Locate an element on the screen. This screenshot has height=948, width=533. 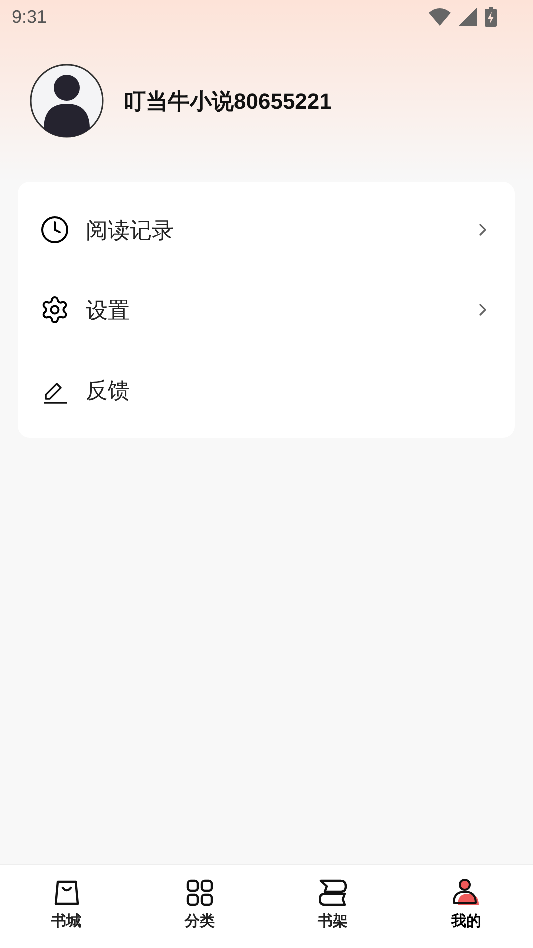
tab: 我的 is located at coordinates (466, 906).